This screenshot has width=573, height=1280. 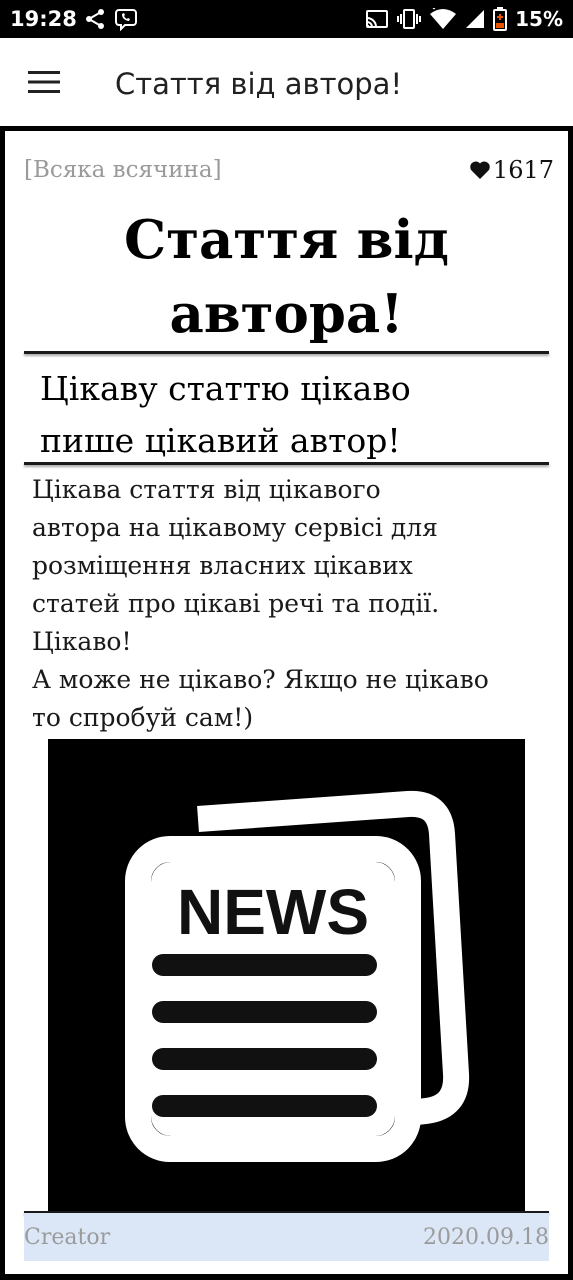 I want to click on article-body-line: Цікаво!, so click(x=82, y=641).